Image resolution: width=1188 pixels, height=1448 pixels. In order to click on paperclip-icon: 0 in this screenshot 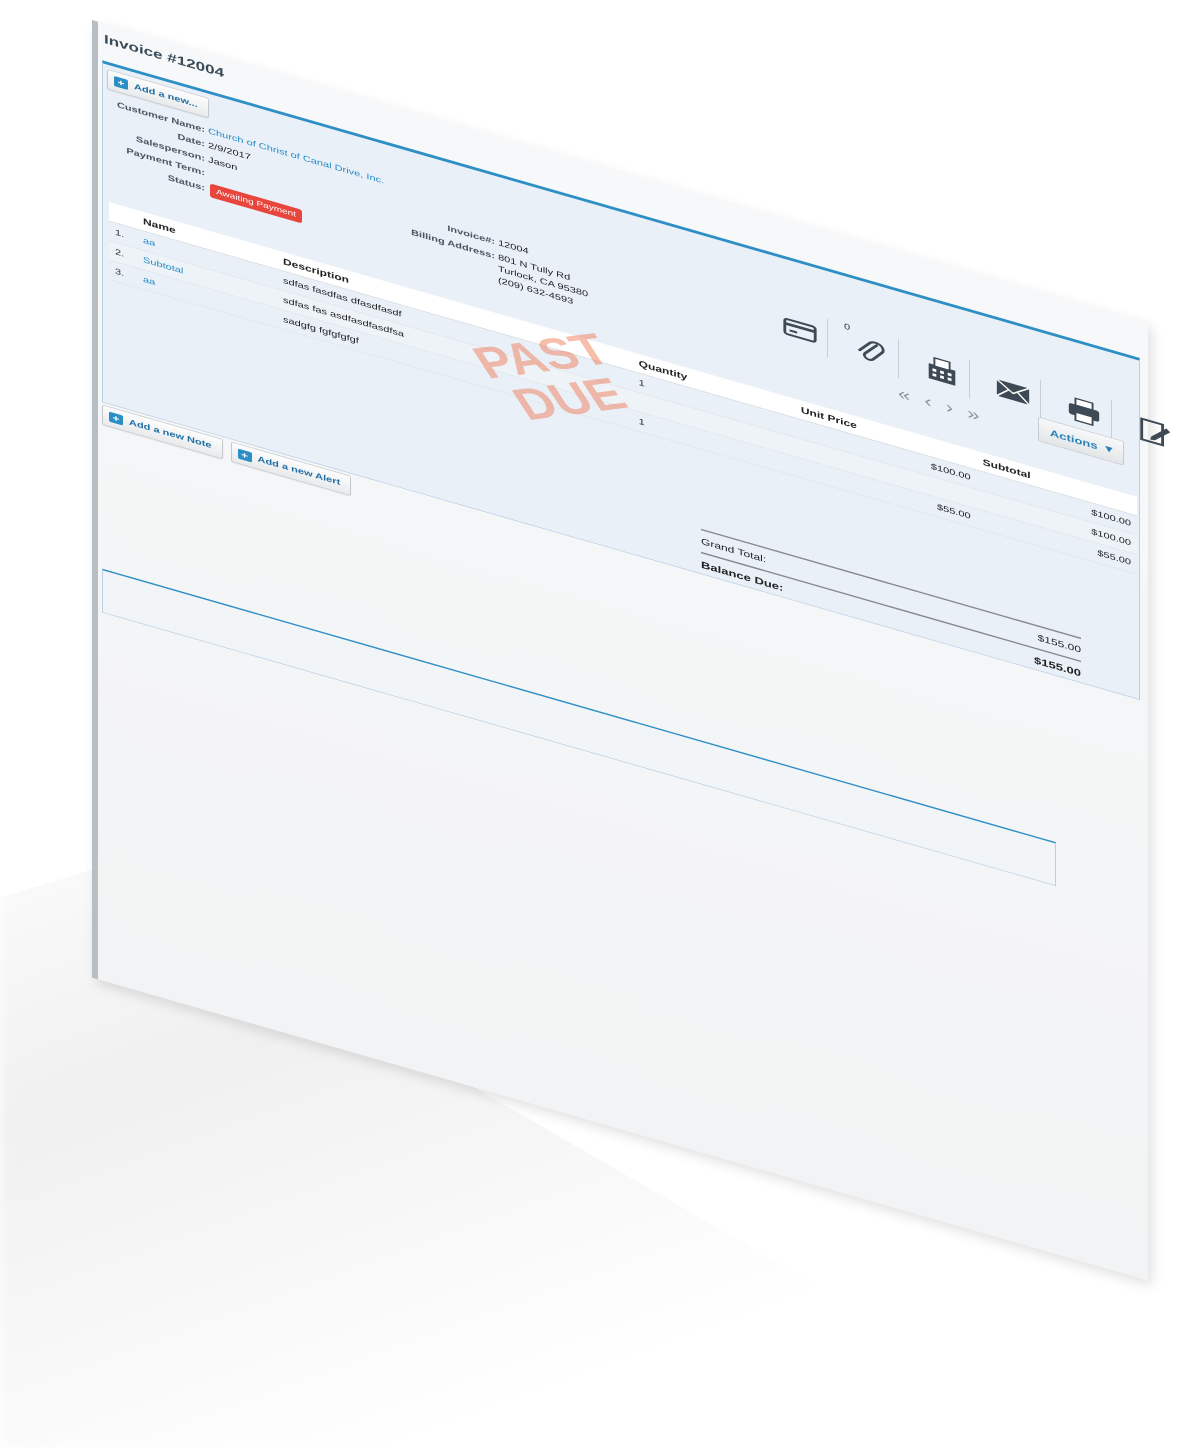, I will do `click(871, 350)`.